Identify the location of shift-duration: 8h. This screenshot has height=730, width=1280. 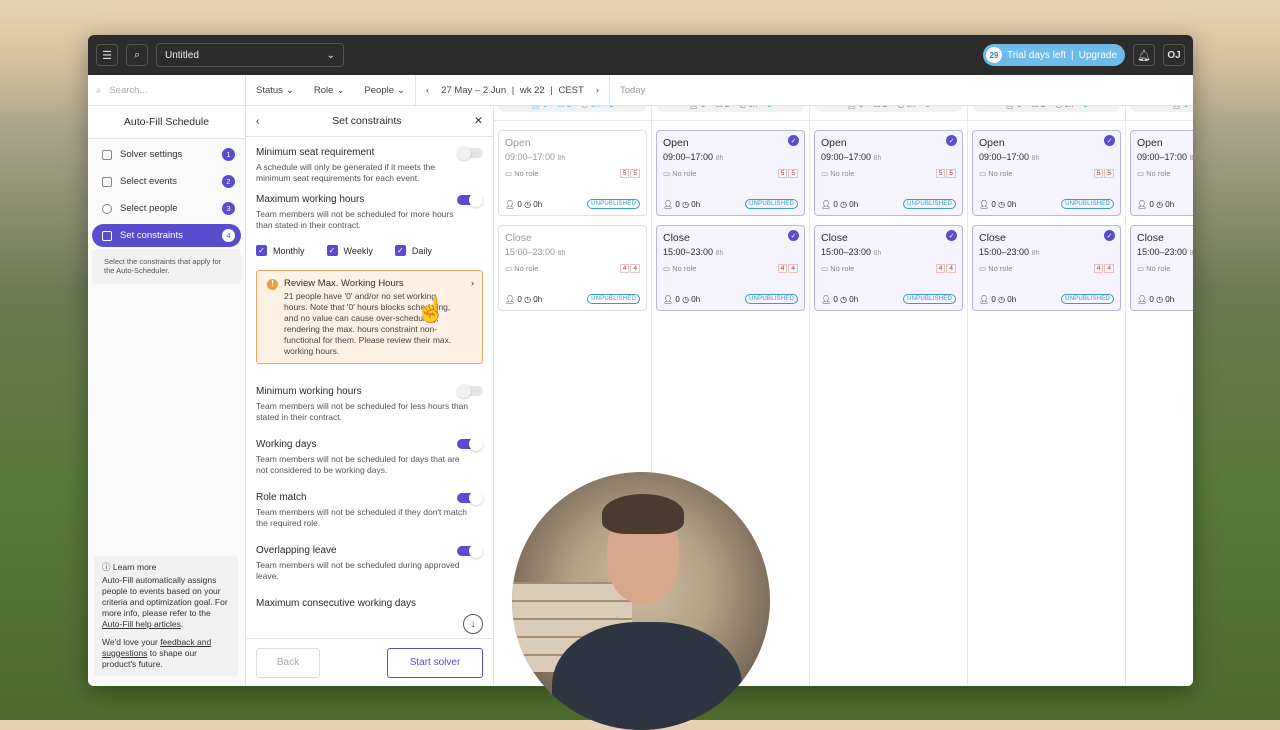
(1191, 158).